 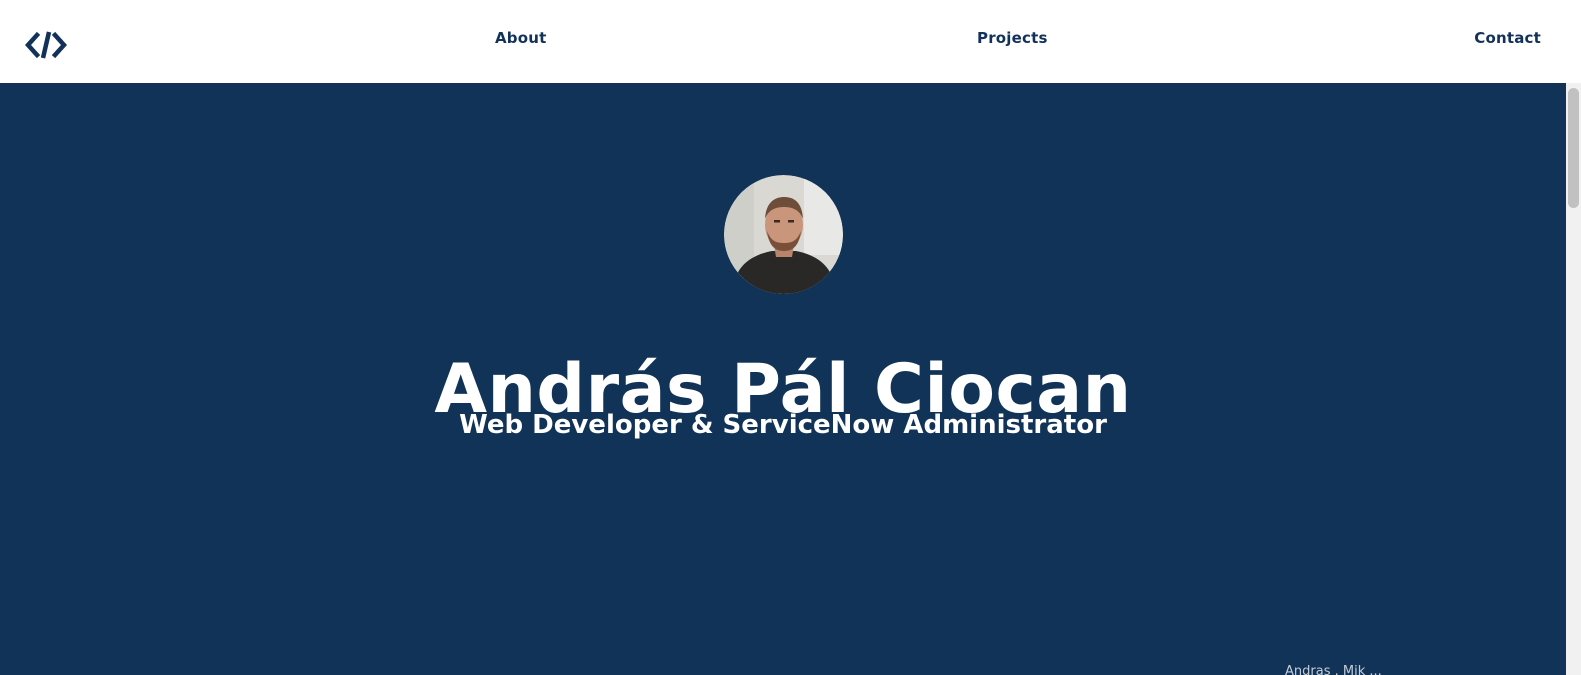 What do you see at coordinates (783, 41) in the screenshot?
I see `top-navbar: About Projects Contact` at bounding box center [783, 41].